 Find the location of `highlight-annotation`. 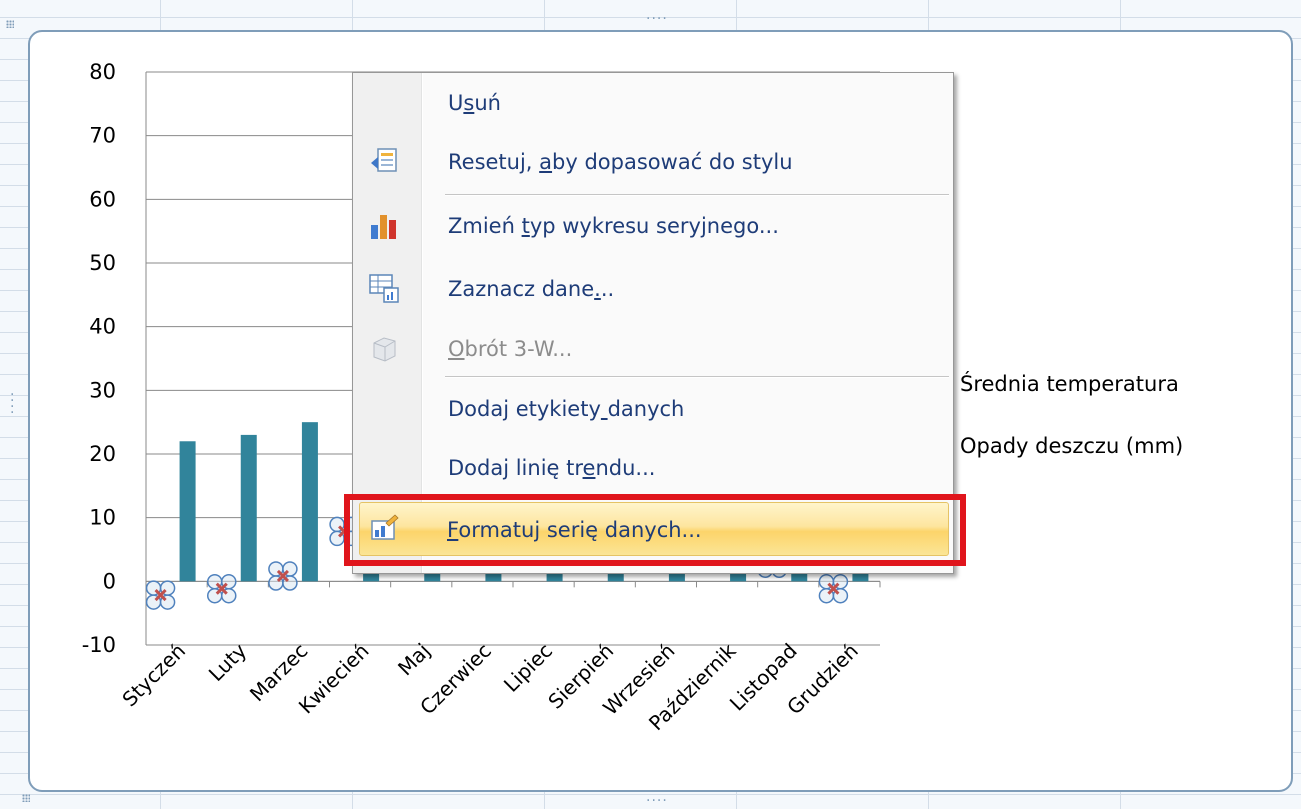

highlight-annotation is located at coordinates (655, 530).